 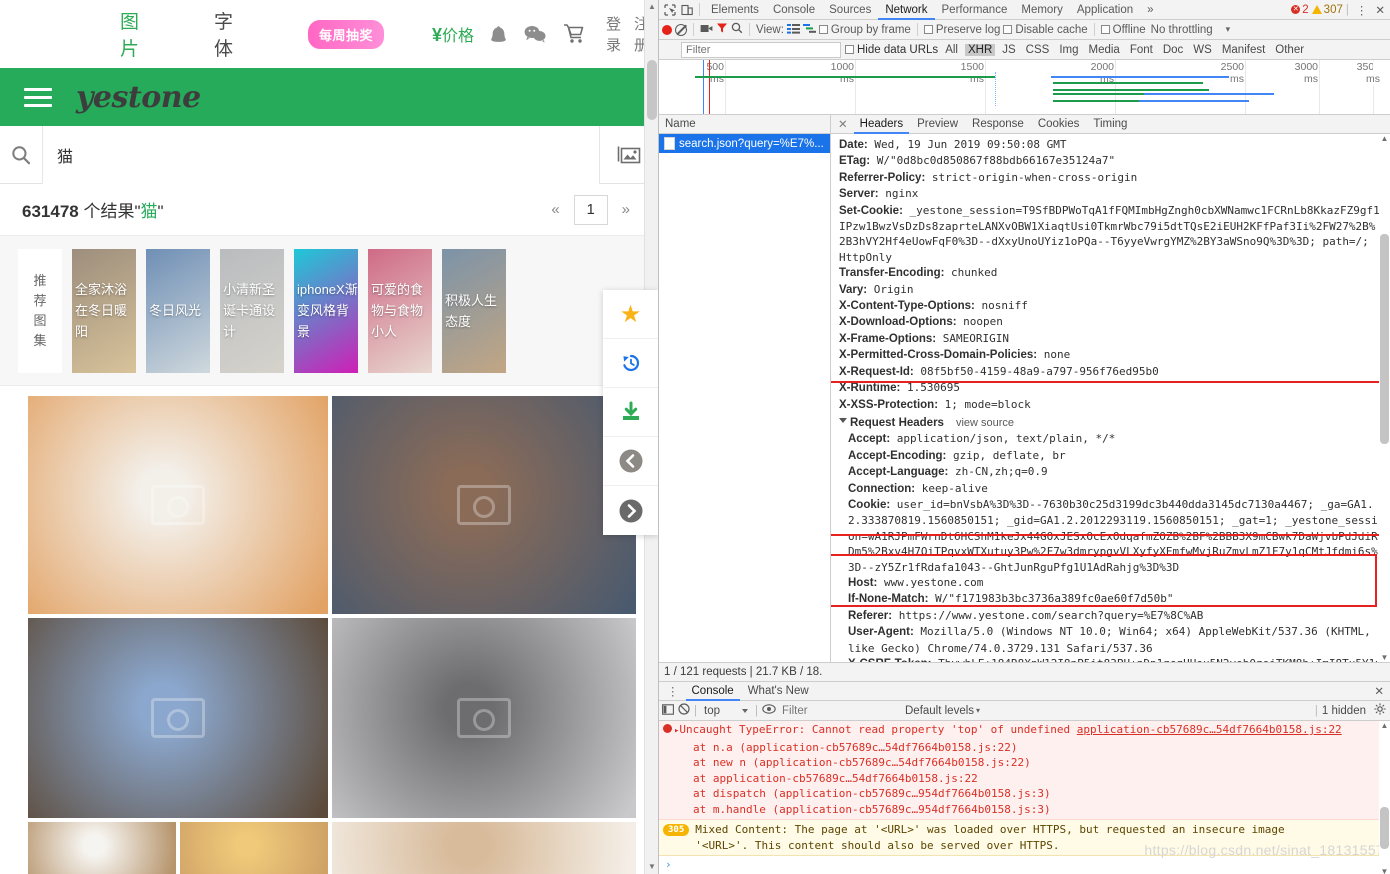 I want to click on pagination-next-button: », so click(x=626, y=209).